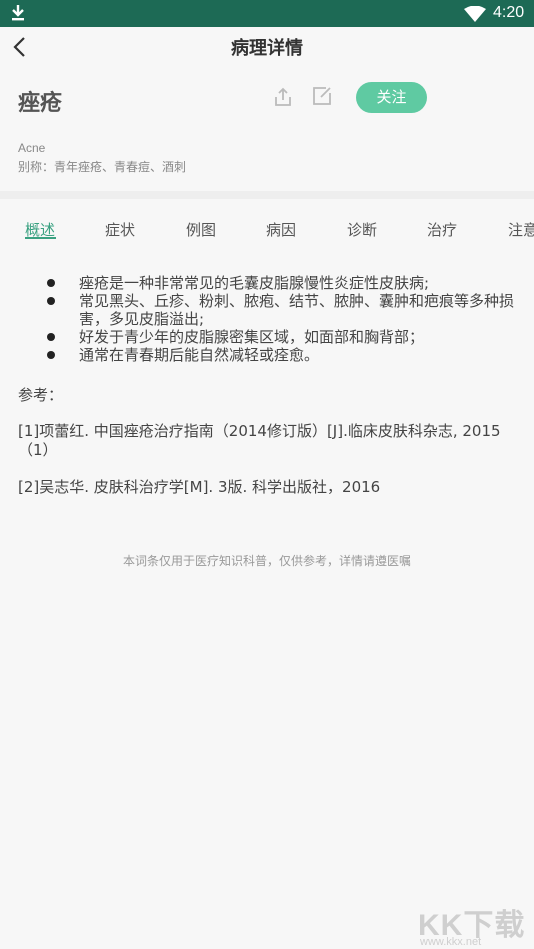  I want to click on references-heading: 参考：, so click(41, 395).